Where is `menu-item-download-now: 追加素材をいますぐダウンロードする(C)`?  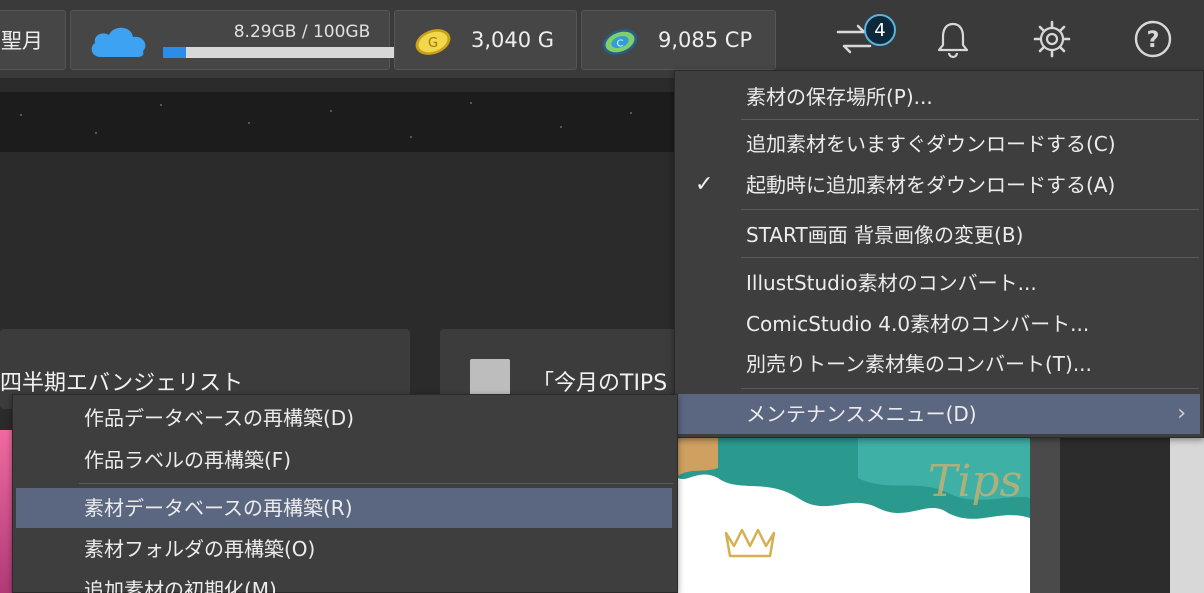 menu-item-download-now: 追加素材をいますぐダウンロードする(C) is located at coordinates (939, 144).